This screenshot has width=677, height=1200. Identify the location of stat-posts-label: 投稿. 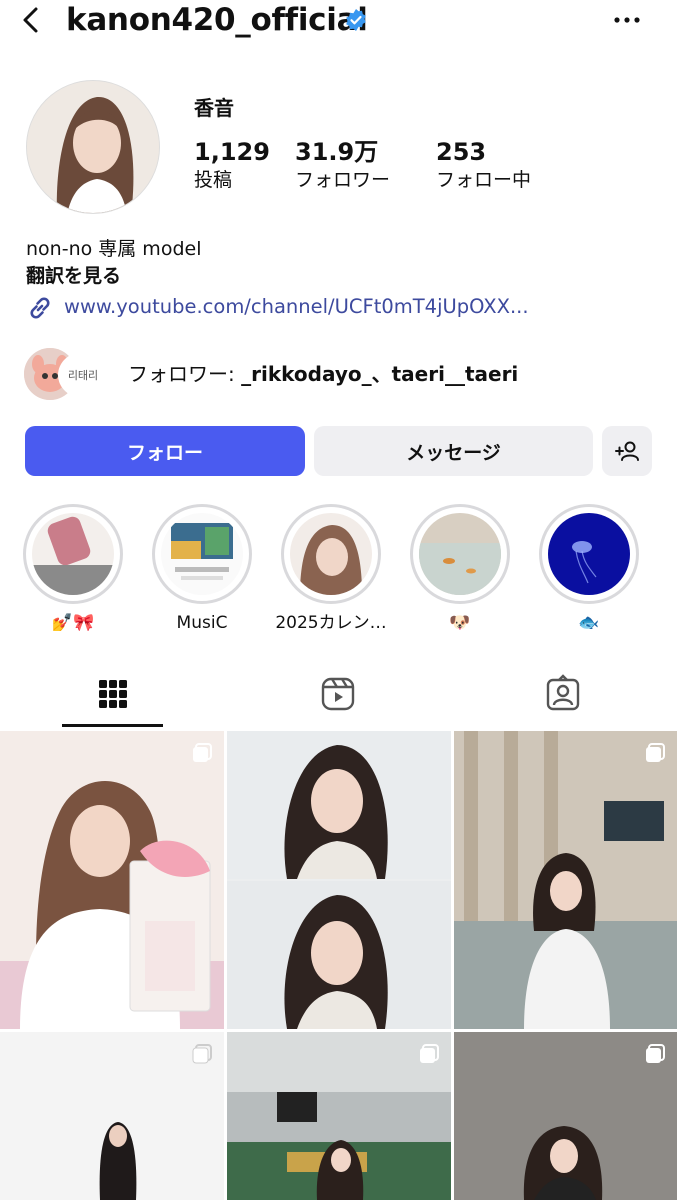
(213, 180).